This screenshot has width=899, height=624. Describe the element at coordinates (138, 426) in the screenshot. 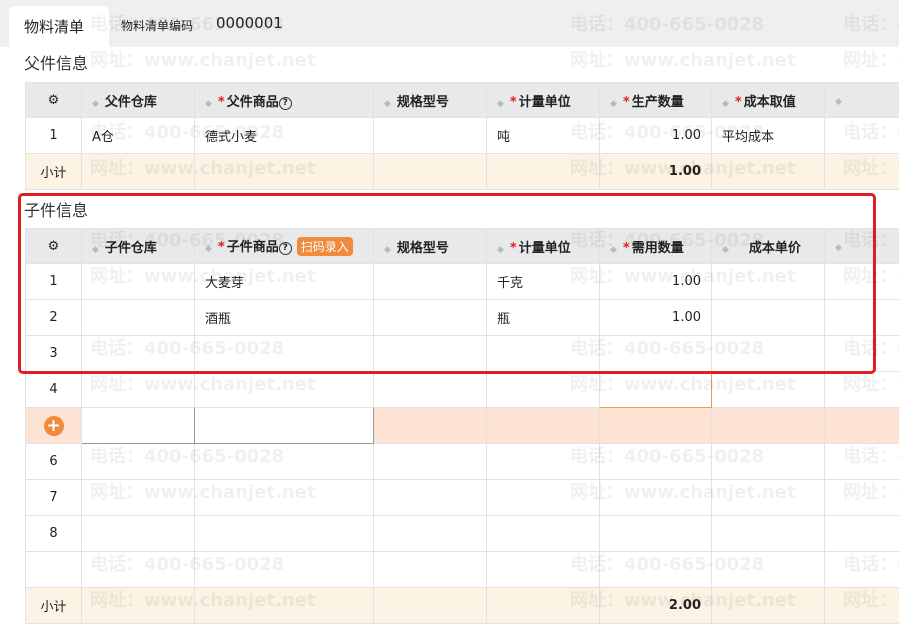

I see `new-warehouse-input` at that location.